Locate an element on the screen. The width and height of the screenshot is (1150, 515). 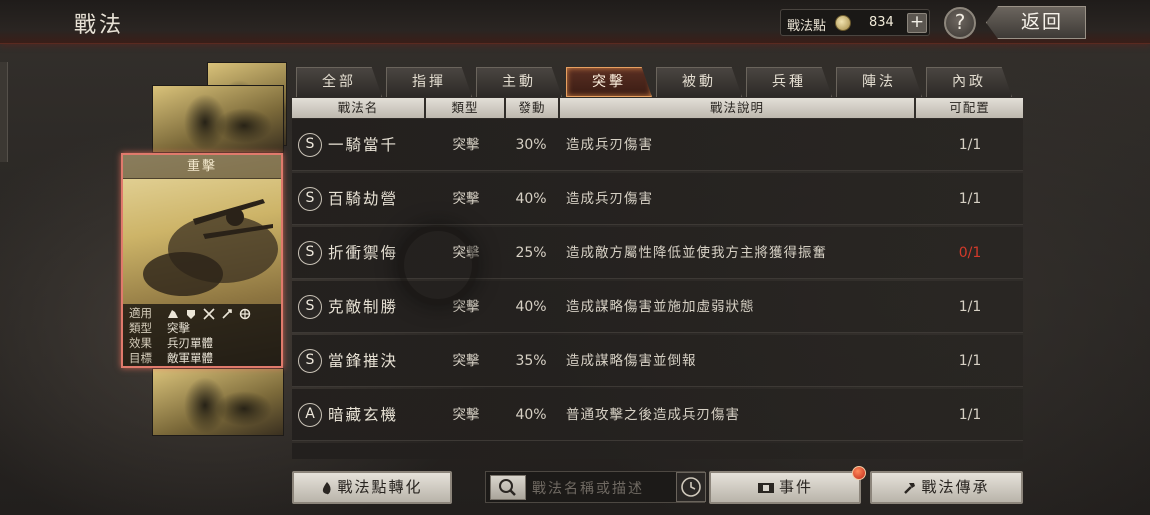
convert-points-button: 戰法點轉化 is located at coordinates (372, 487).